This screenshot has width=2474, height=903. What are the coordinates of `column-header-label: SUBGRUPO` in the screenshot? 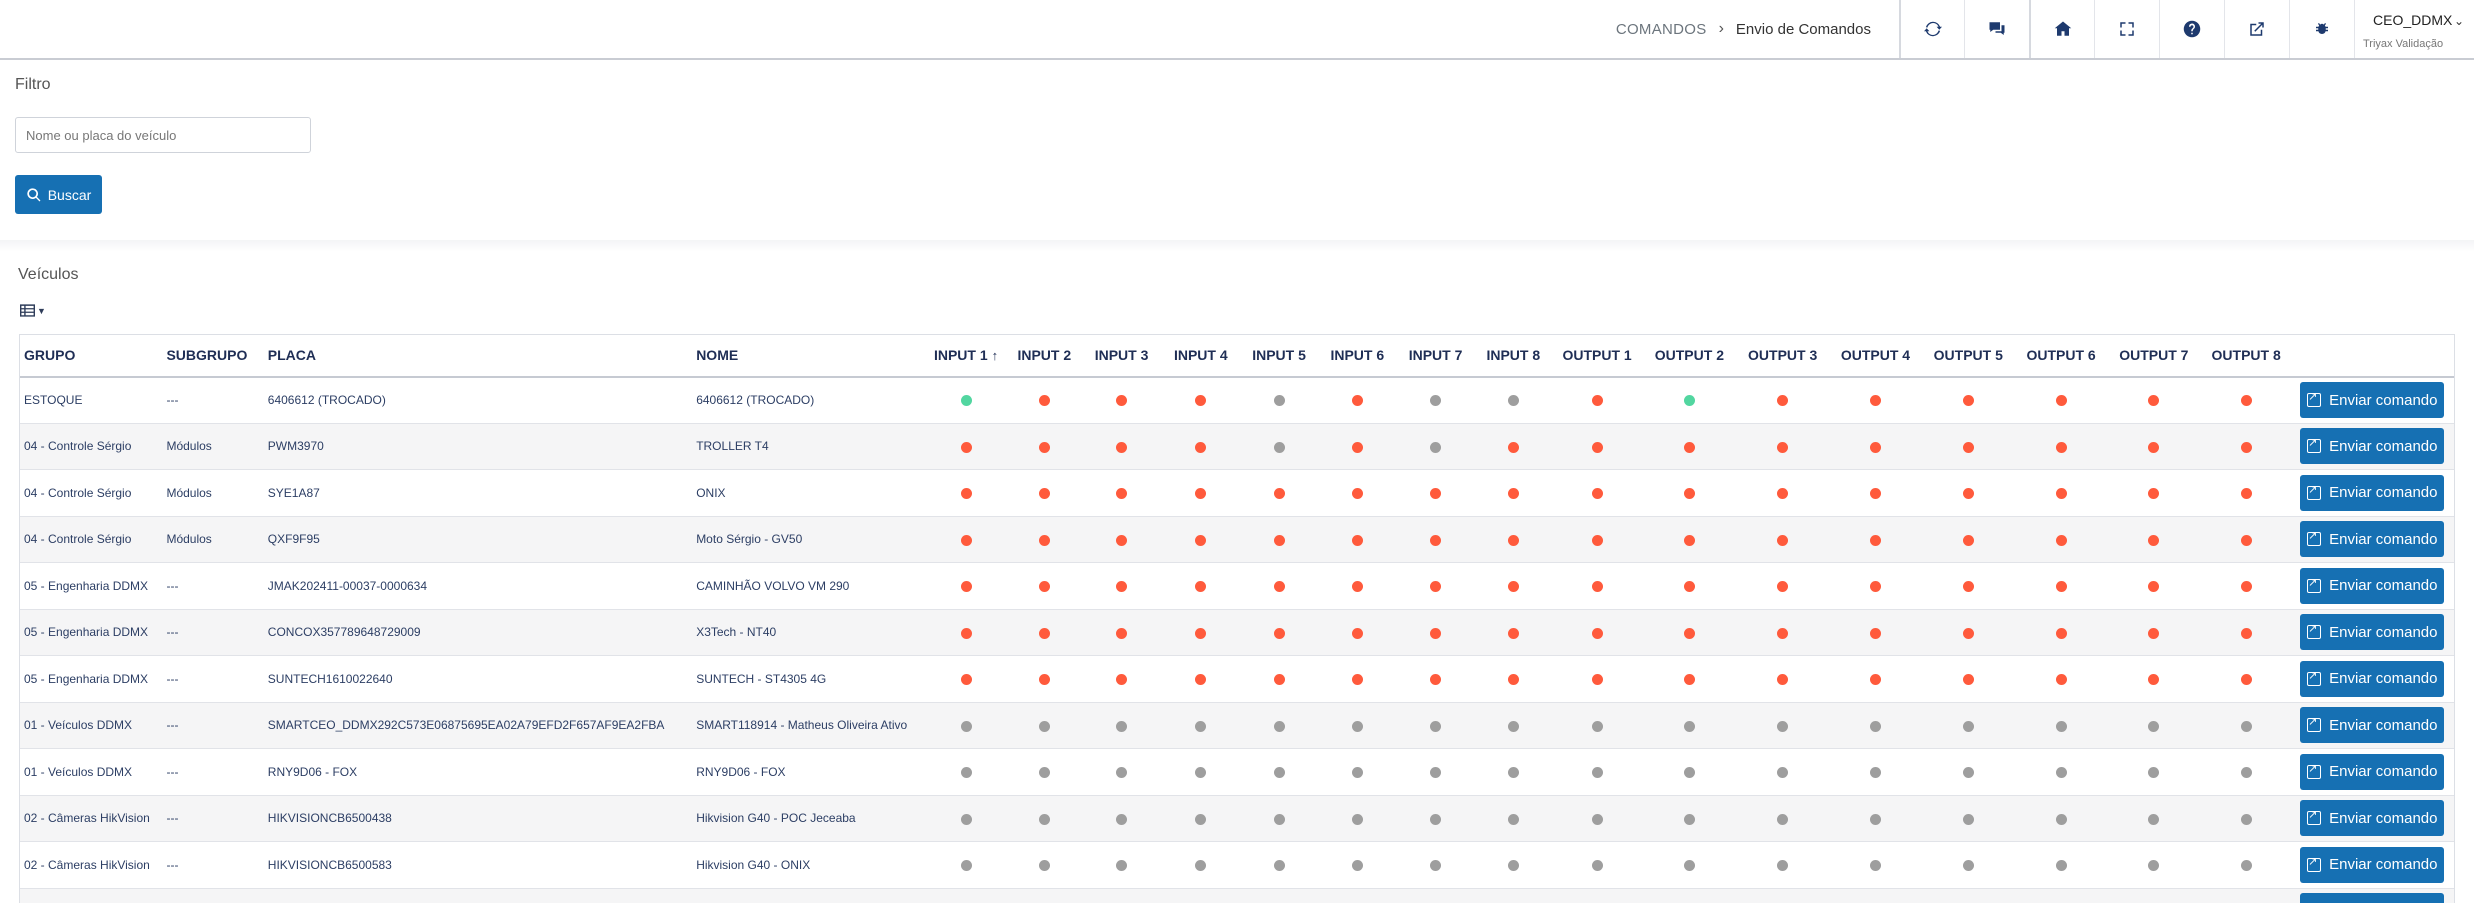 It's located at (207, 355).